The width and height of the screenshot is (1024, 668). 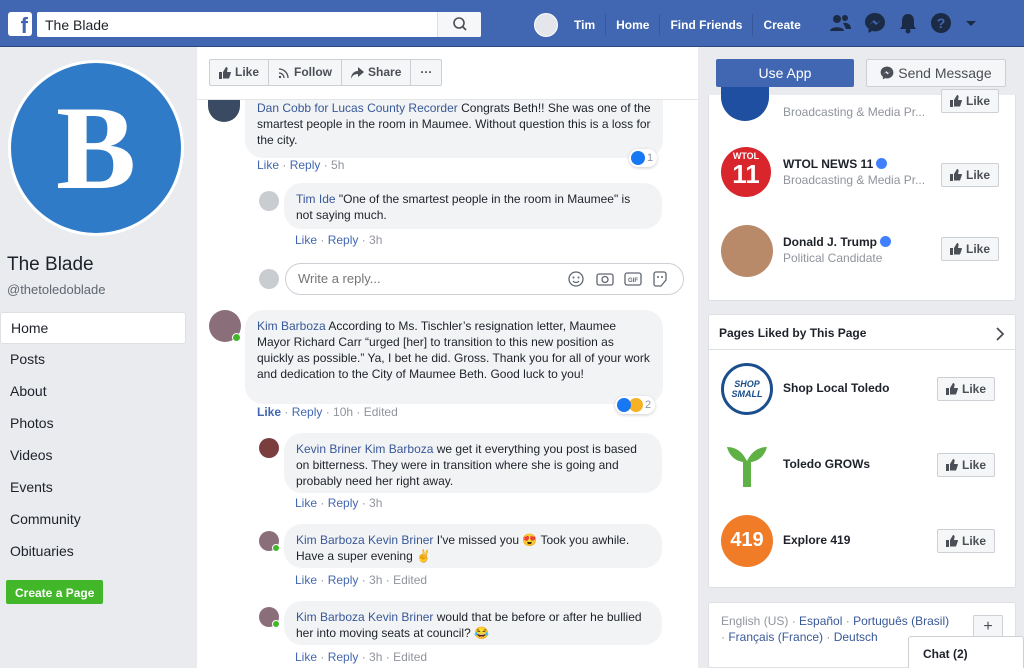 I want to click on sidebar-item-photos: Photos, so click(x=93, y=424).